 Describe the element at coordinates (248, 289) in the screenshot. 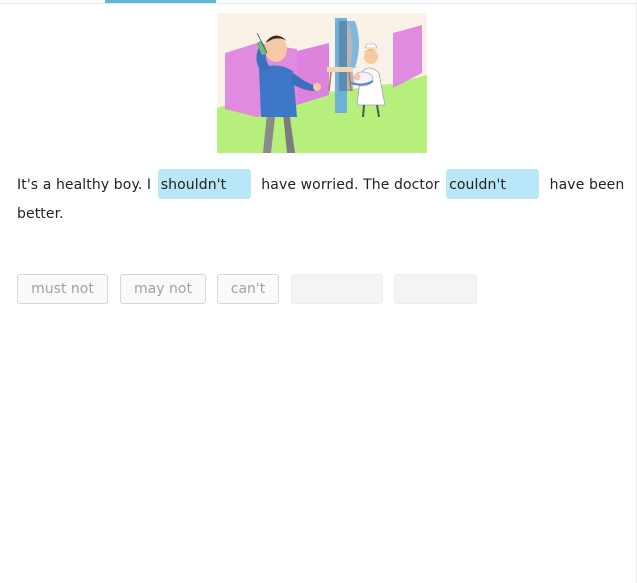

I see `word-chip-cant: can't` at that location.